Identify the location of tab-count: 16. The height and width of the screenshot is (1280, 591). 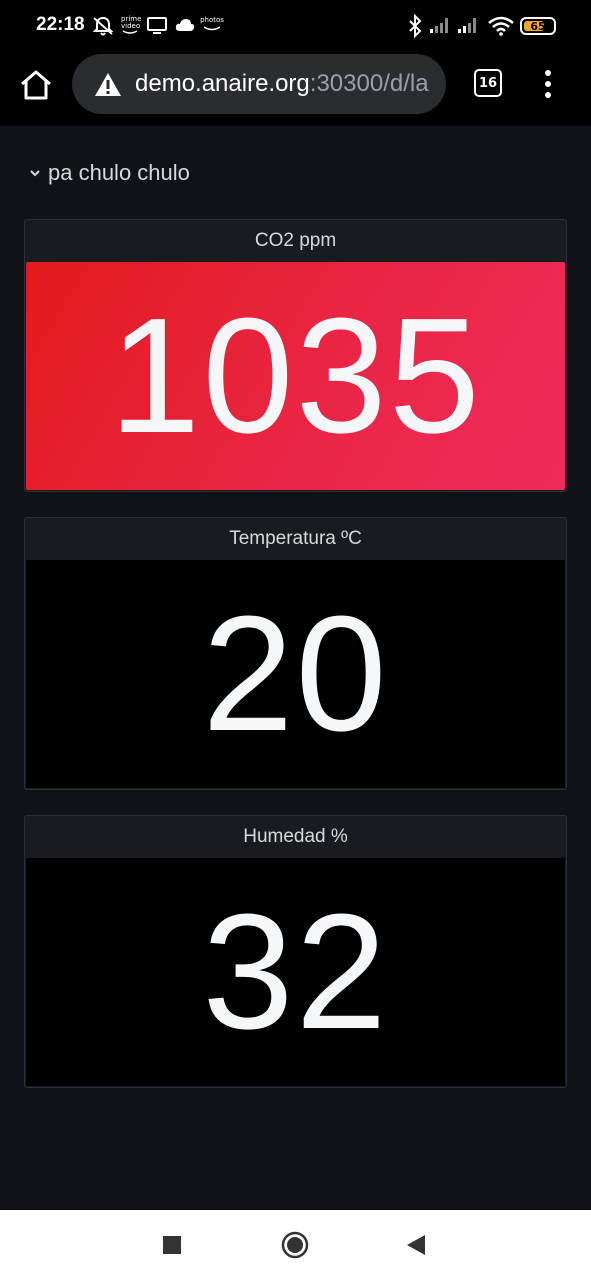
(488, 83).